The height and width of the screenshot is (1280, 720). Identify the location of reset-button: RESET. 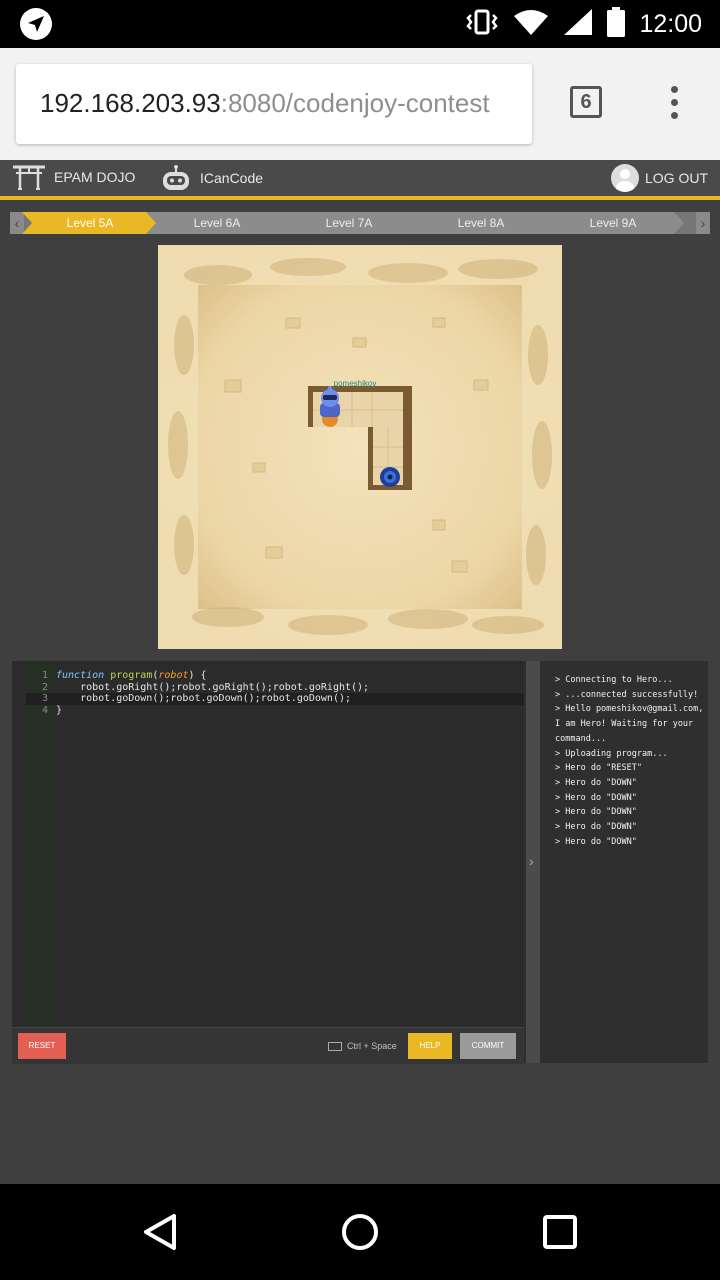
(42, 1046).